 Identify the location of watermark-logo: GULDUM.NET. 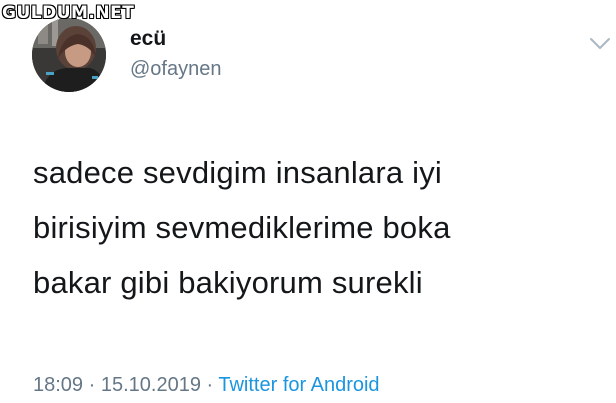
(68, 13).